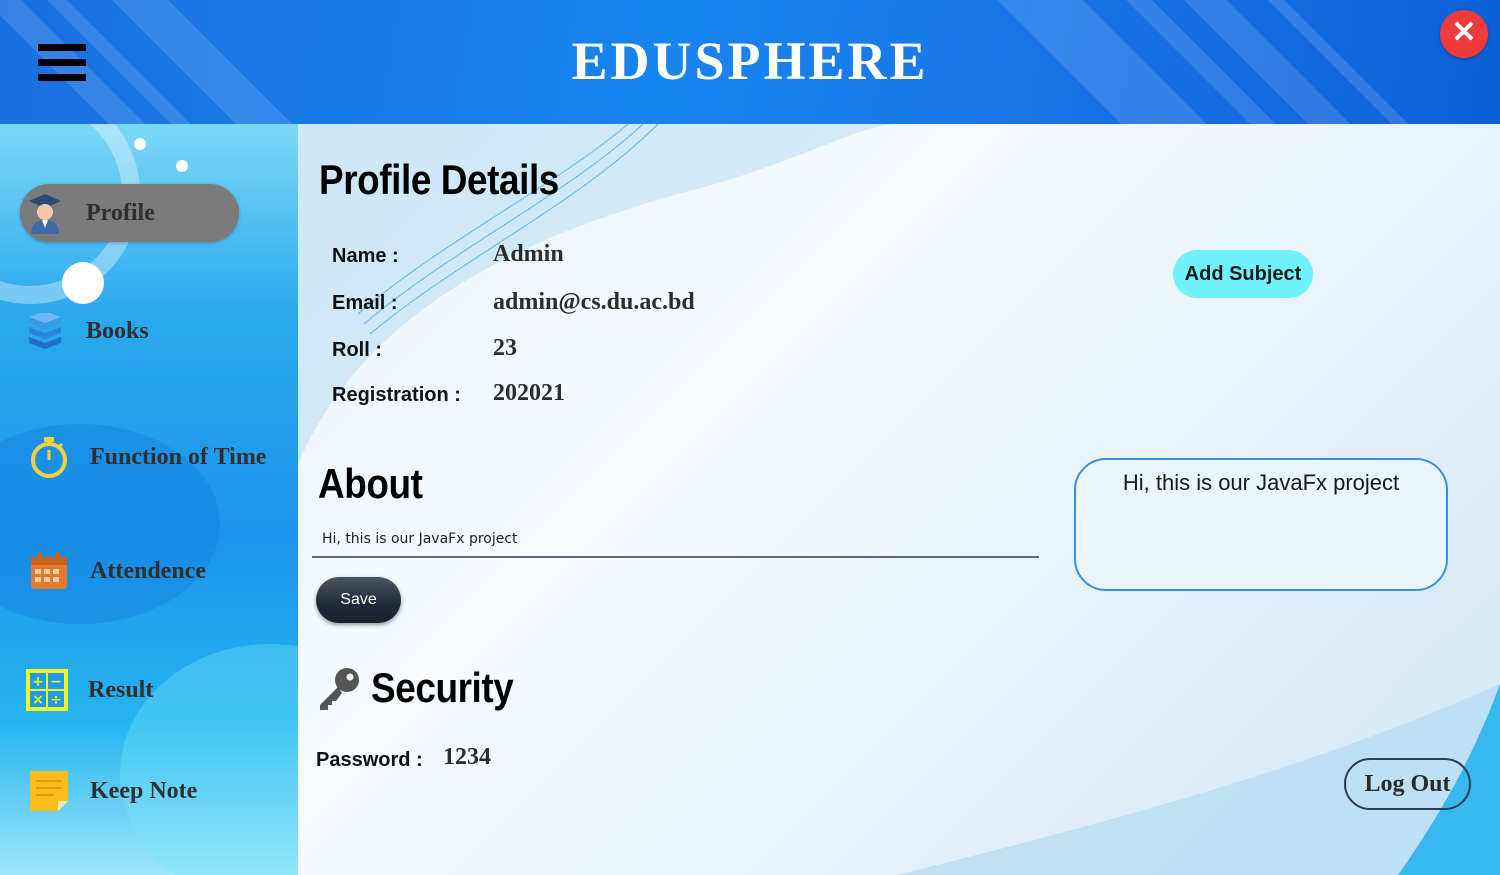  I want to click on password-value: 1234, so click(467, 757).